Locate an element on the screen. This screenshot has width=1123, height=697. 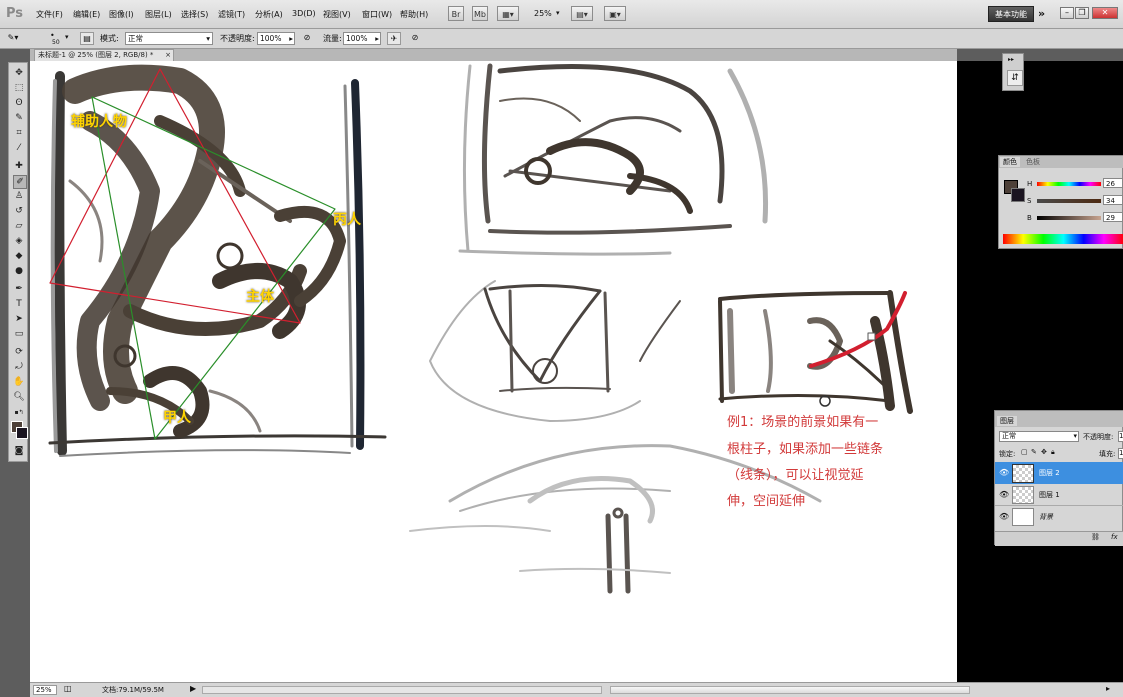
menu-layer: 图层(L) is located at coordinates (158, 14).